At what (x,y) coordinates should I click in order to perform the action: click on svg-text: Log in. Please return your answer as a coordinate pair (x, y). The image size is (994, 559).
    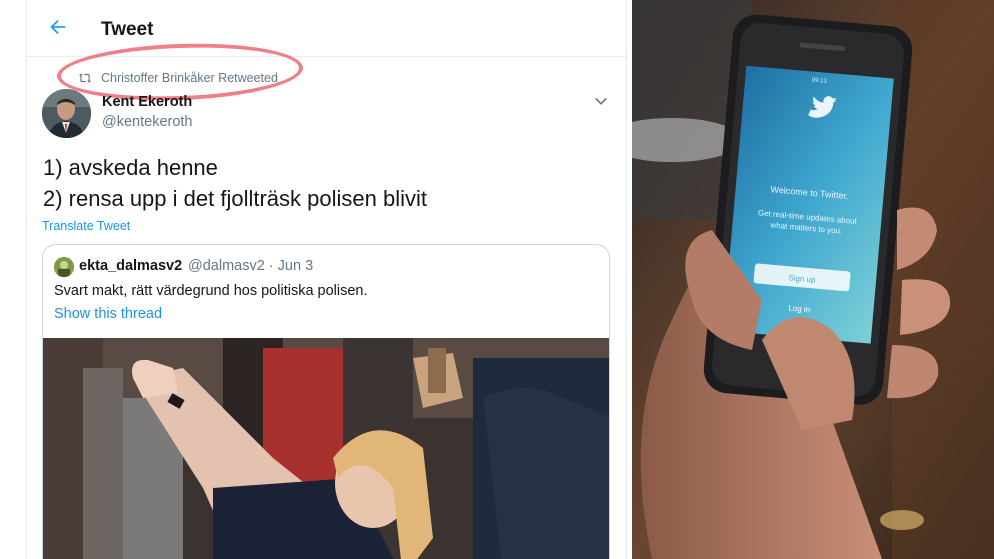
    Looking at the image, I should click on (799, 308).